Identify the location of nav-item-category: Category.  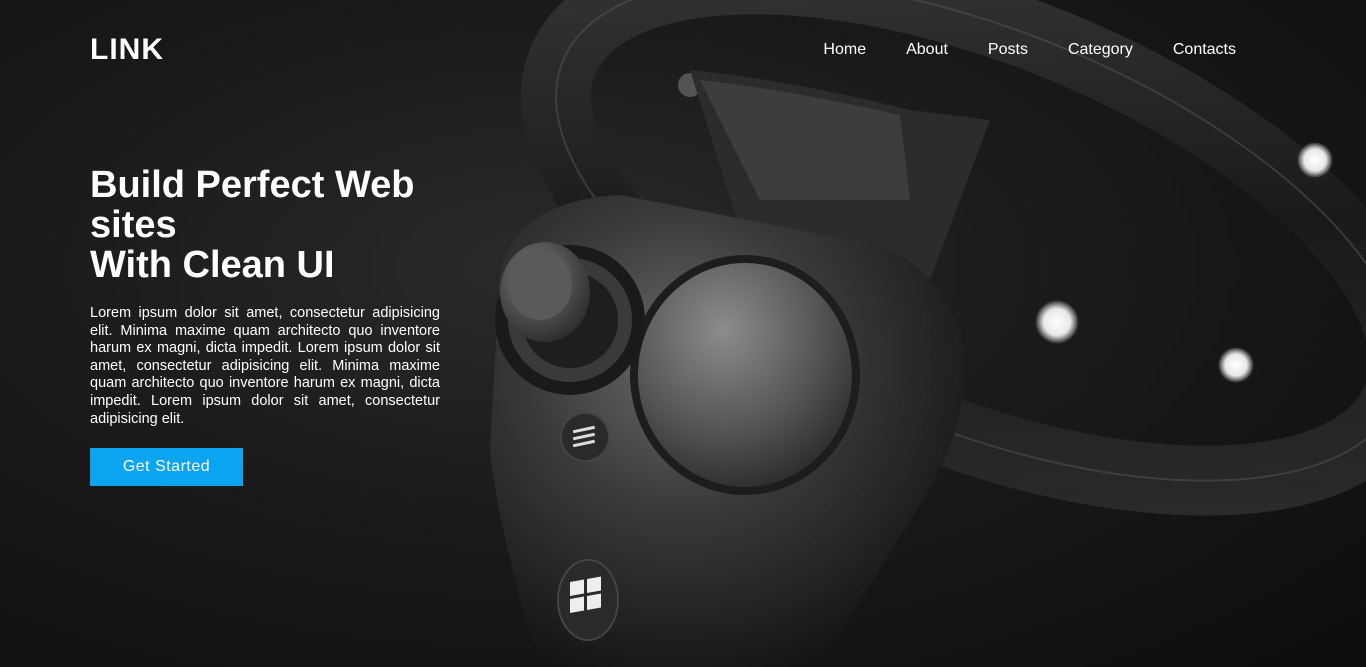
(1100, 50).